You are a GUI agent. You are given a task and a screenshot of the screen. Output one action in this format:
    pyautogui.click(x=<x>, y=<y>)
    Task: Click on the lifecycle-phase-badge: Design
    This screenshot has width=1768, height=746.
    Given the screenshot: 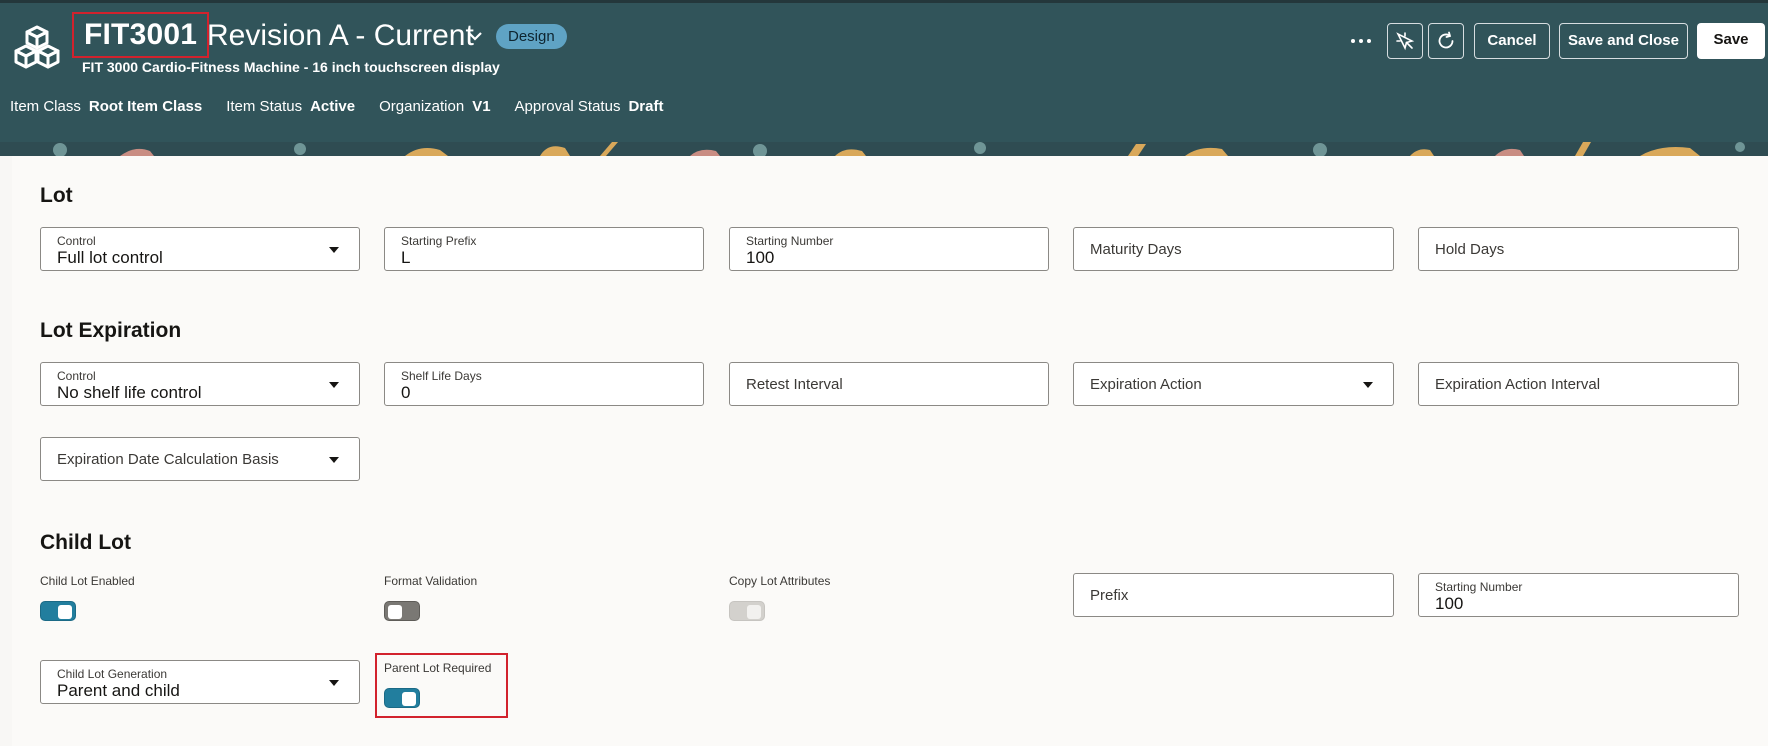 What is the action you would take?
    pyautogui.click(x=531, y=36)
    